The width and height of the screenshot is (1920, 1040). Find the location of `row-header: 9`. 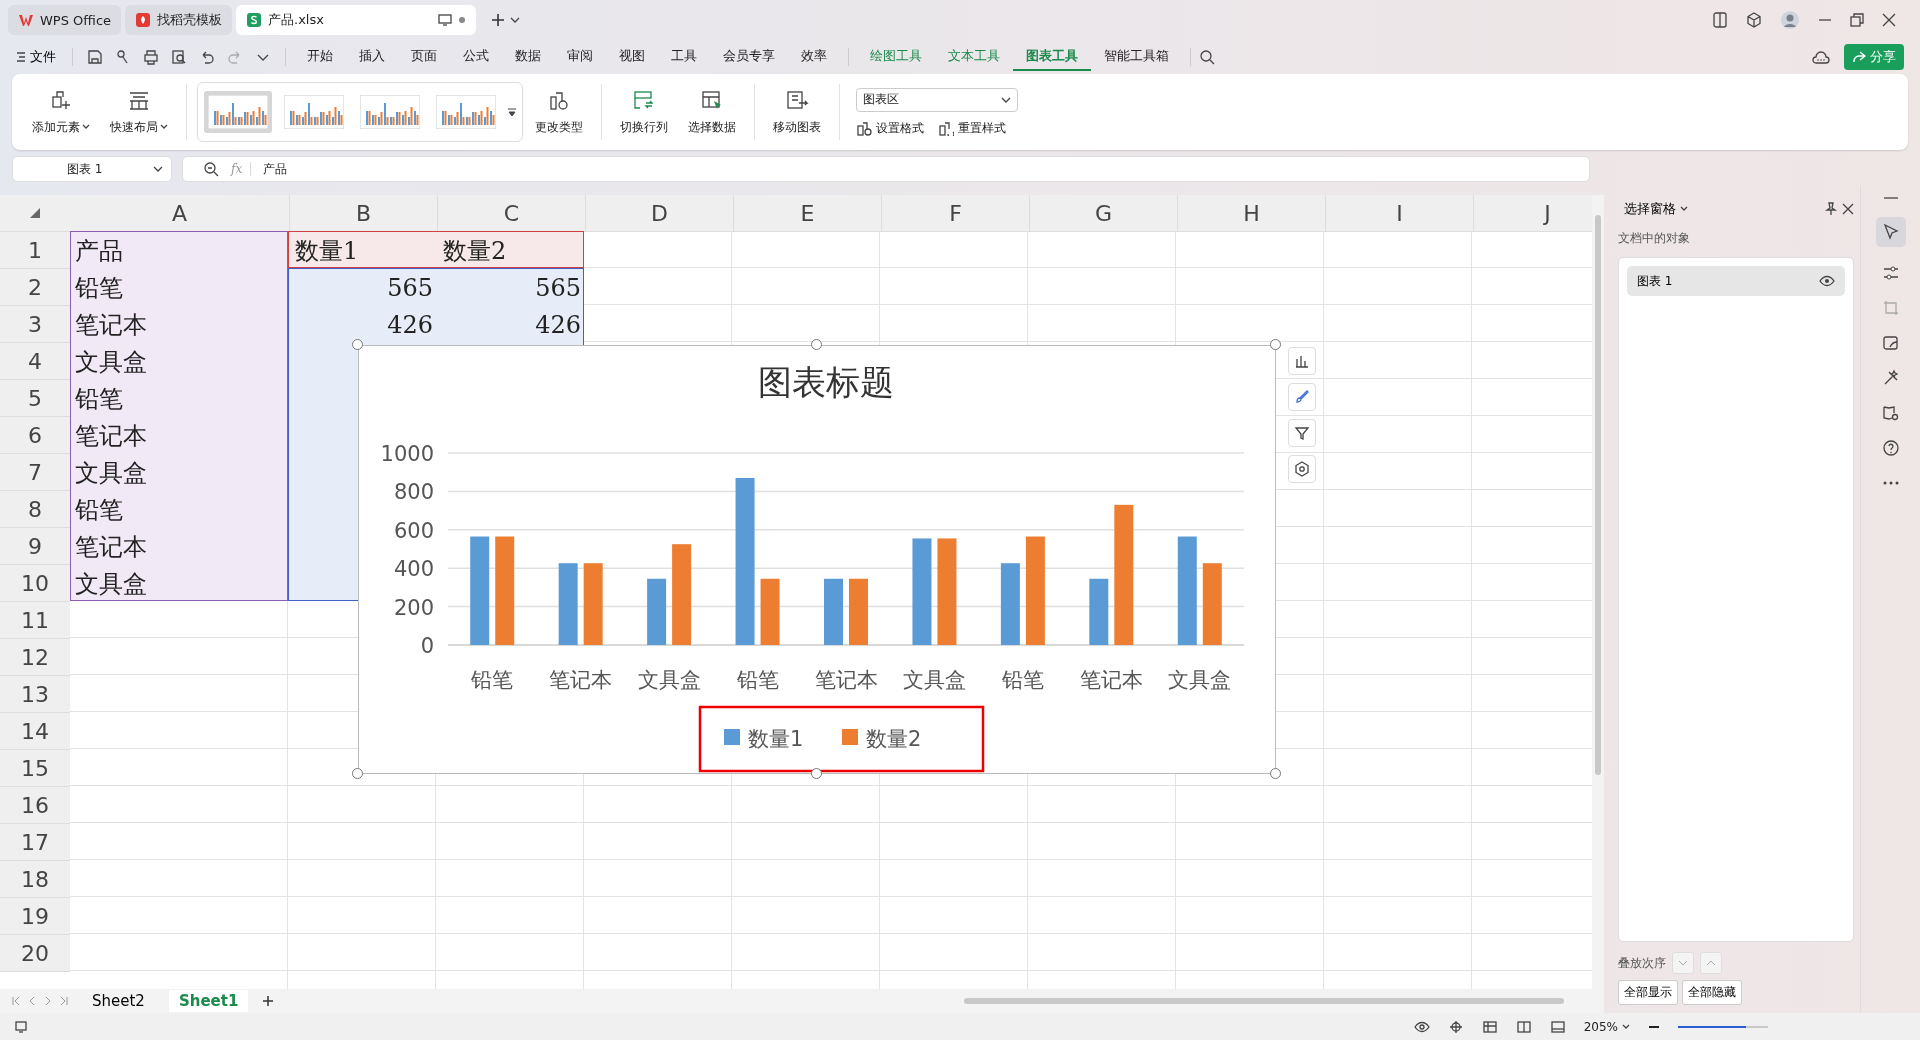

row-header: 9 is located at coordinates (35, 546).